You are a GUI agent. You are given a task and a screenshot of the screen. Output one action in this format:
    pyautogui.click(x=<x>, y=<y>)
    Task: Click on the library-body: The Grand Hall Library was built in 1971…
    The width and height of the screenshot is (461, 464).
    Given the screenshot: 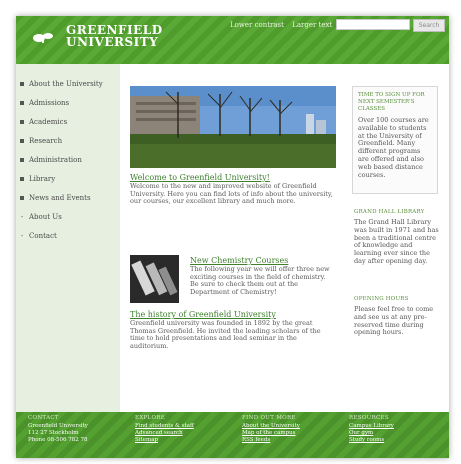 What is the action you would take?
    pyautogui.click(x=396, y=241)
    